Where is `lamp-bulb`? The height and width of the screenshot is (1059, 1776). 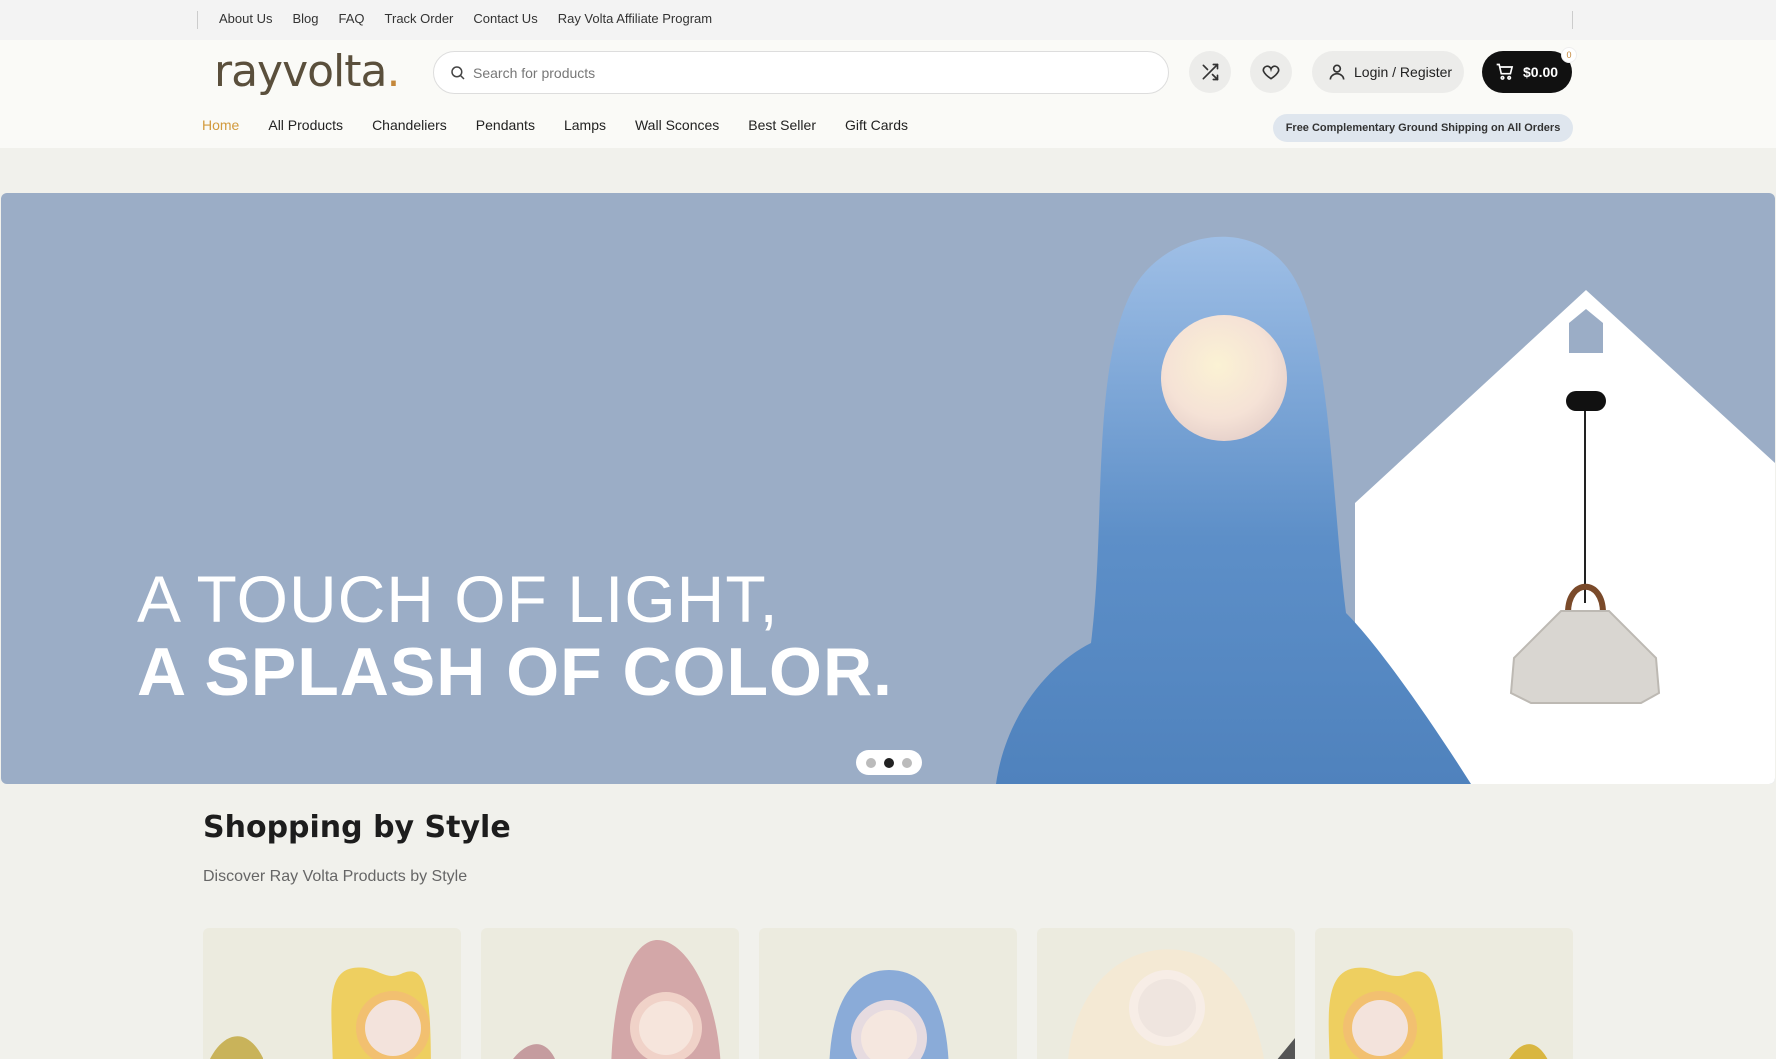 lamp-bulb is located at coordinates (1224, 378).